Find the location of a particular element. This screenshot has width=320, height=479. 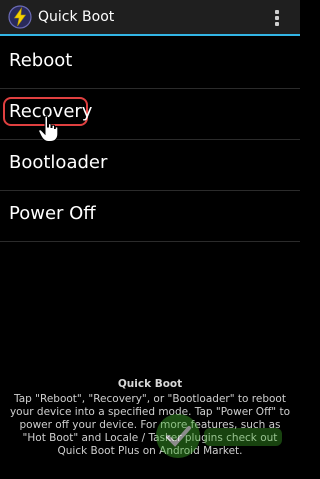

menu-item-label: Power Off is located at coordinates (52, 213).